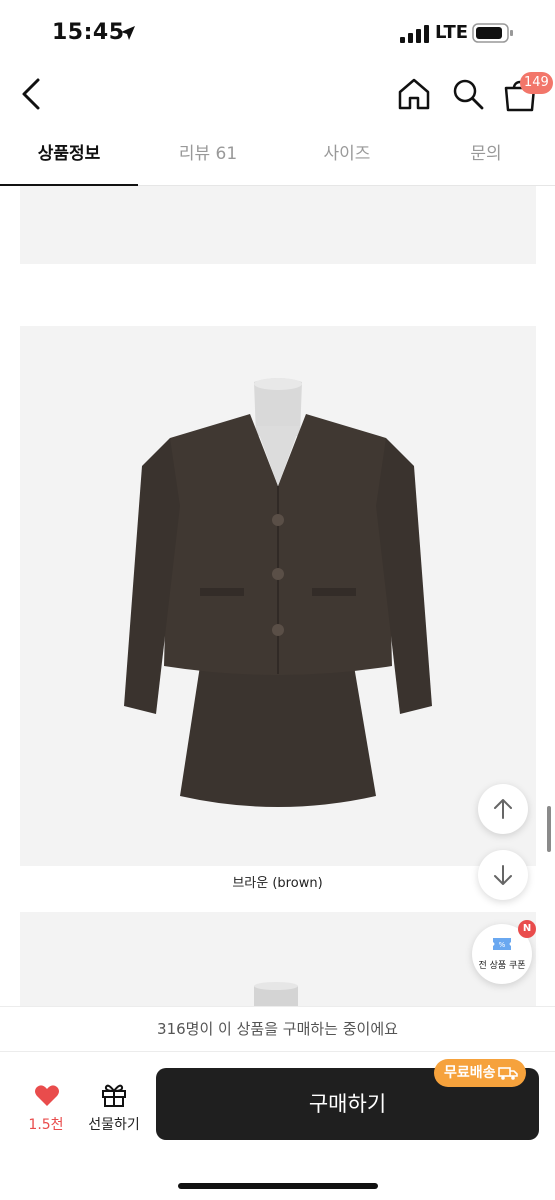 This screenshot has height=1200, width=555. I want to click on back-arrow-icon, so click(32, 94).